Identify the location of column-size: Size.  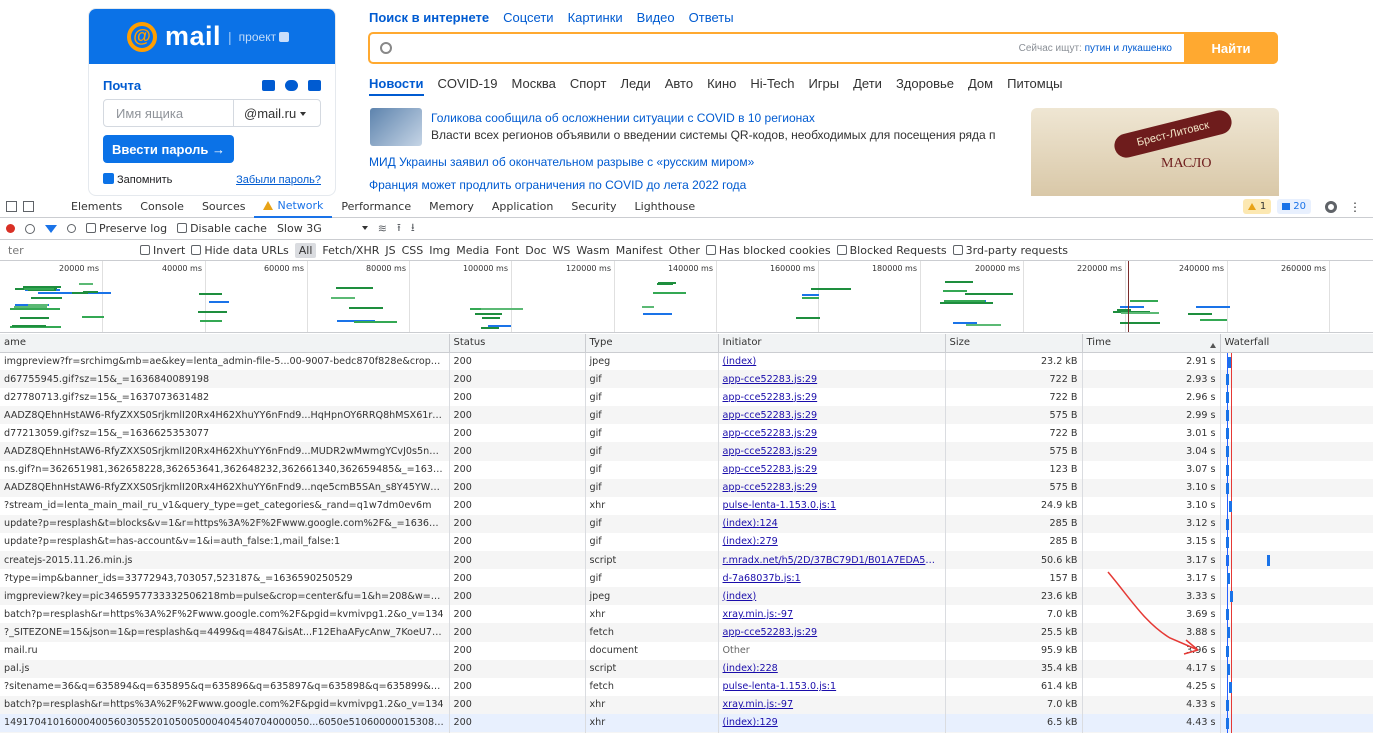
(1014, 343).